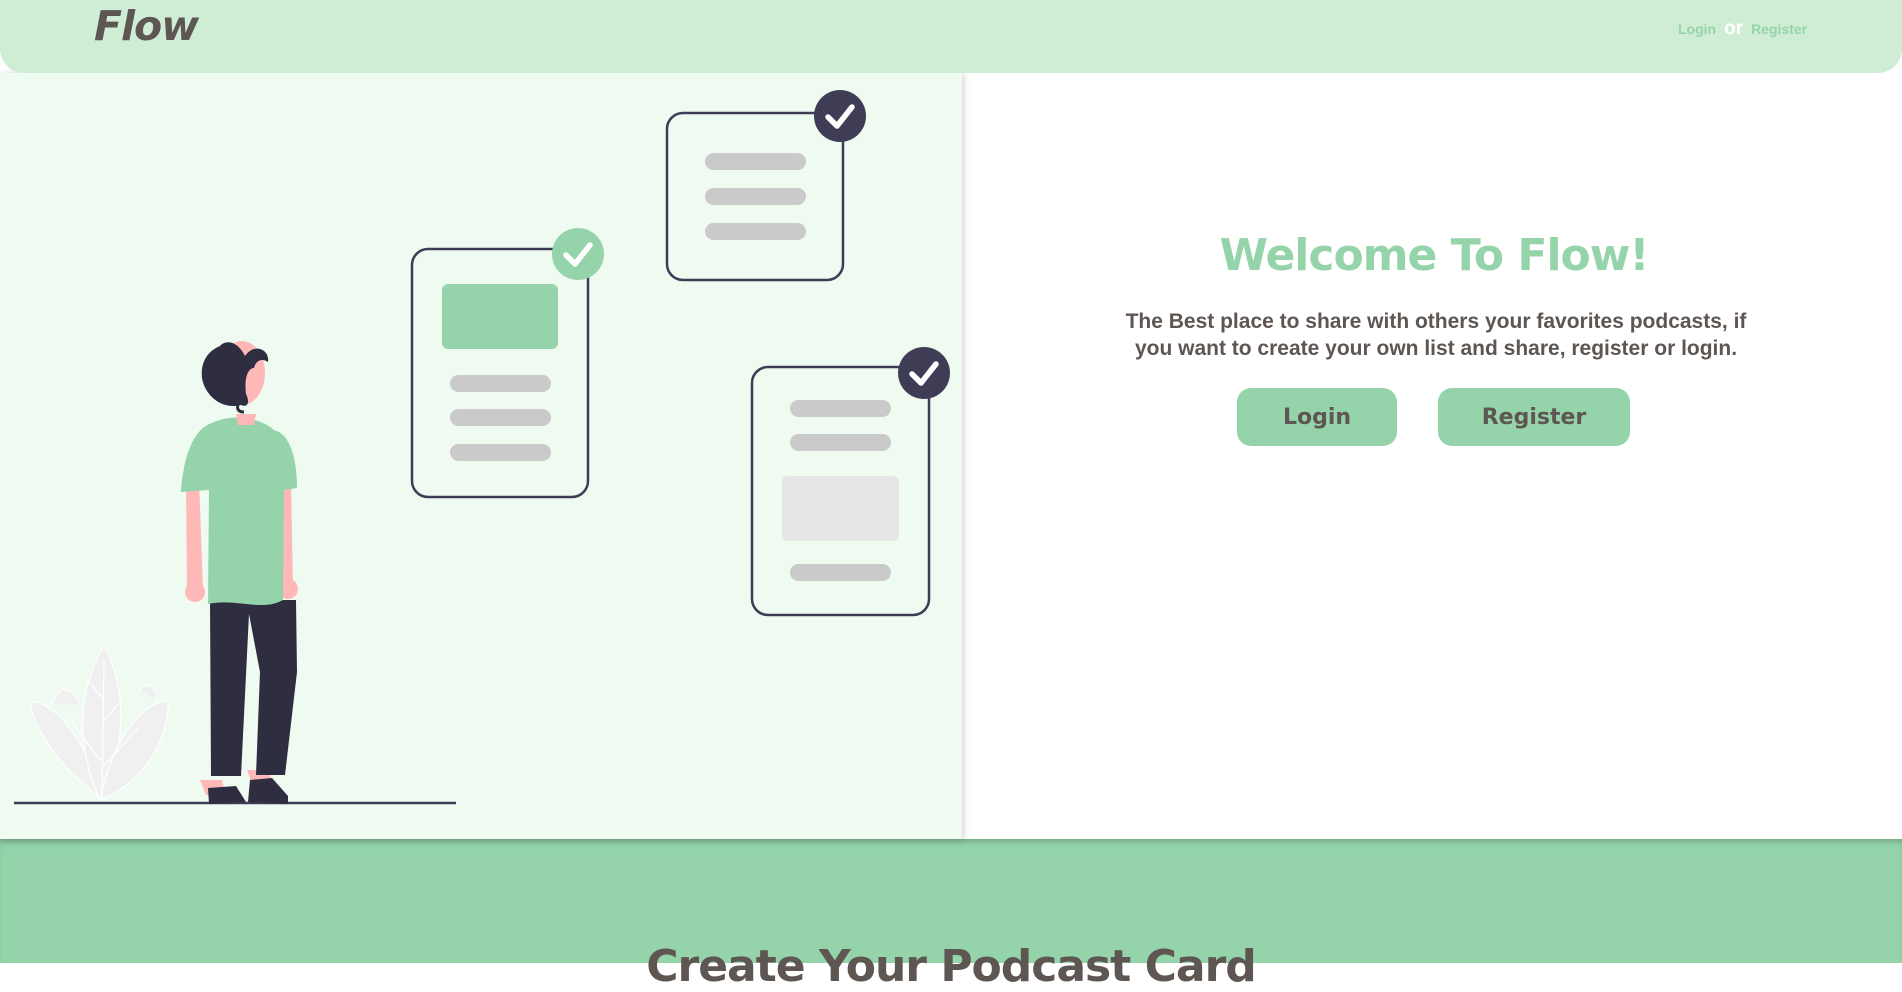 The width and height of the screenshot is (1902, 992). What do you see at coordinates (99, 723) in the screenshot?
I see `plant-illustration` at bounding box center [99, 723].